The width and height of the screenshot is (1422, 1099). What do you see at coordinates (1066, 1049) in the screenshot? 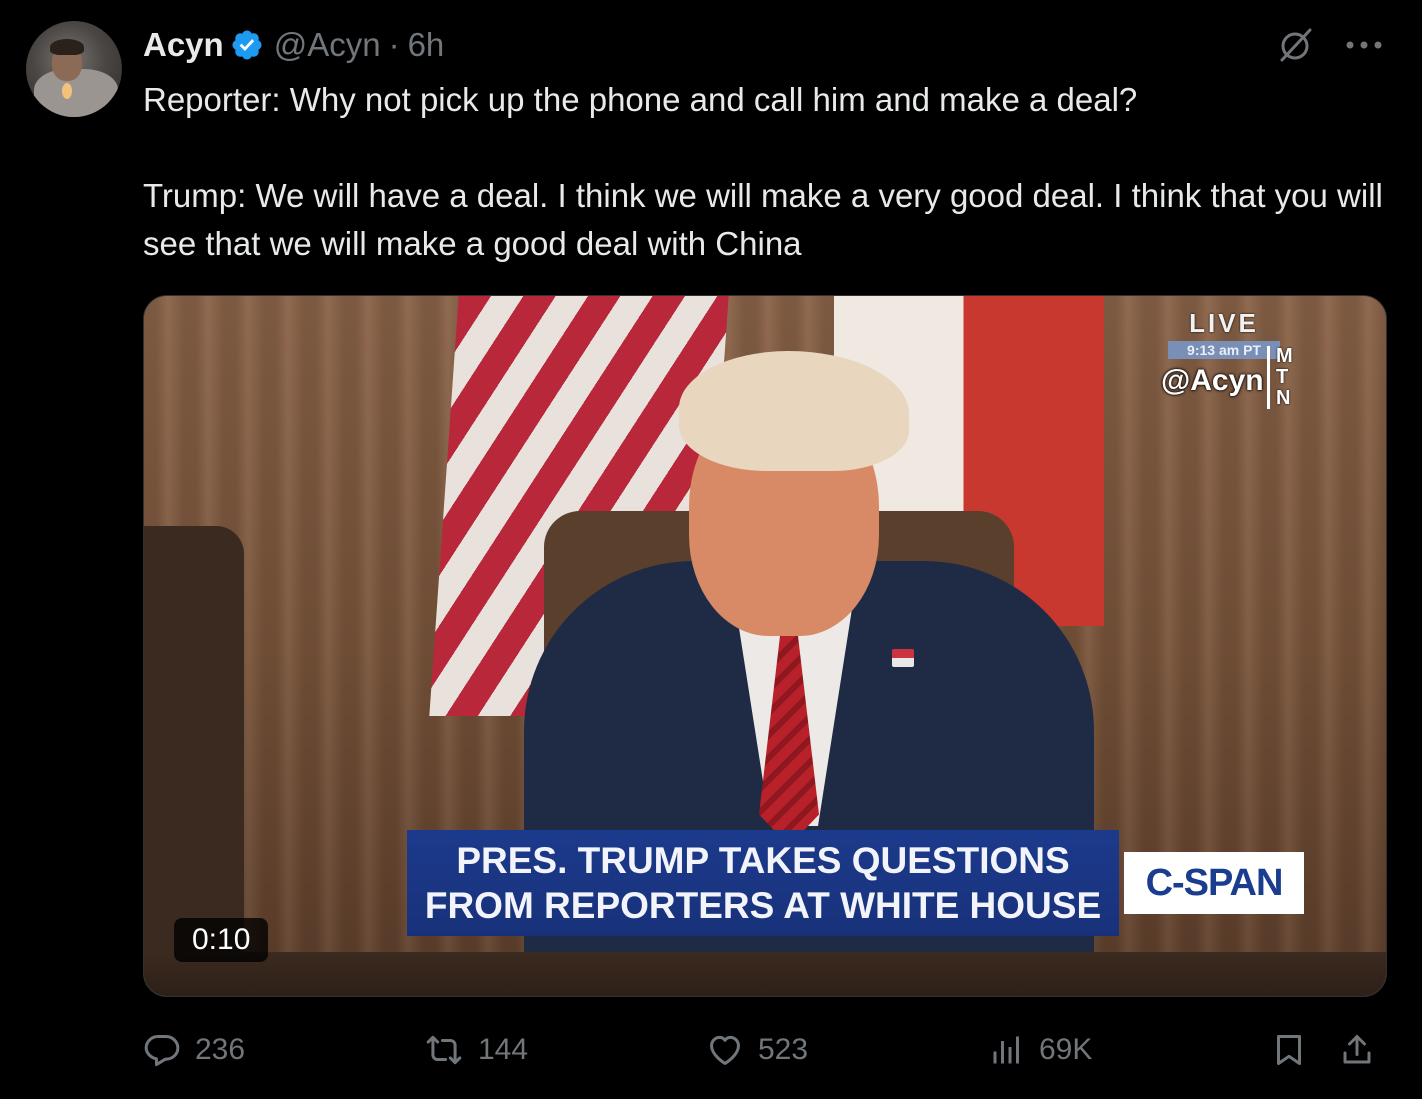
I see `view-count: 69K` at bounding box center [1066, 1049].